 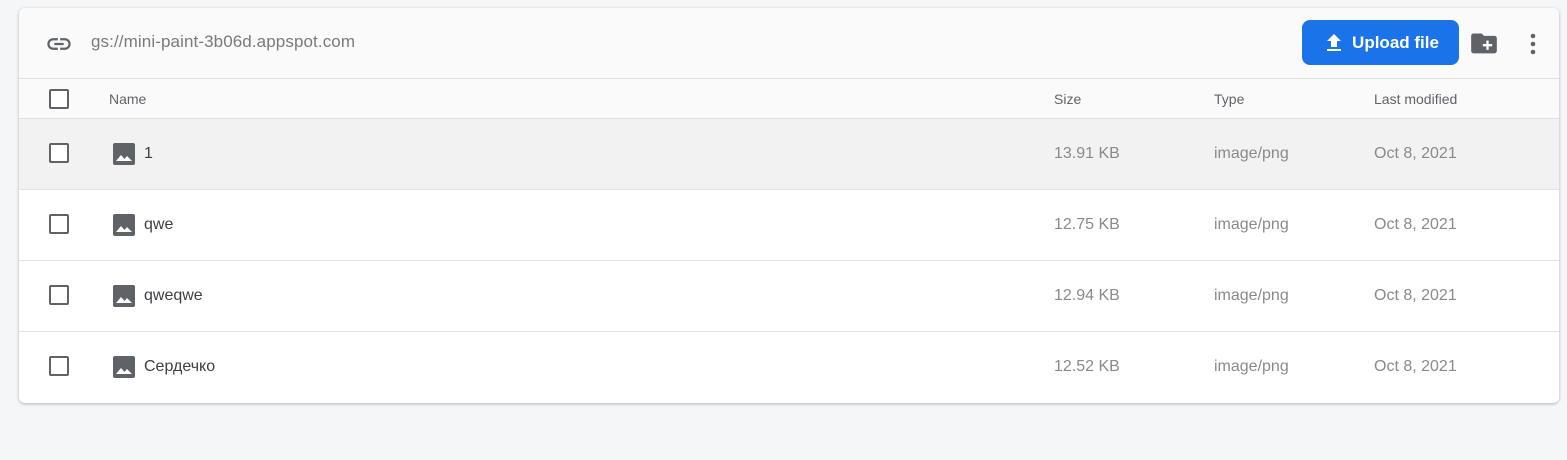 I want to click on column-header-name: Name, so click(x=127, y=99).